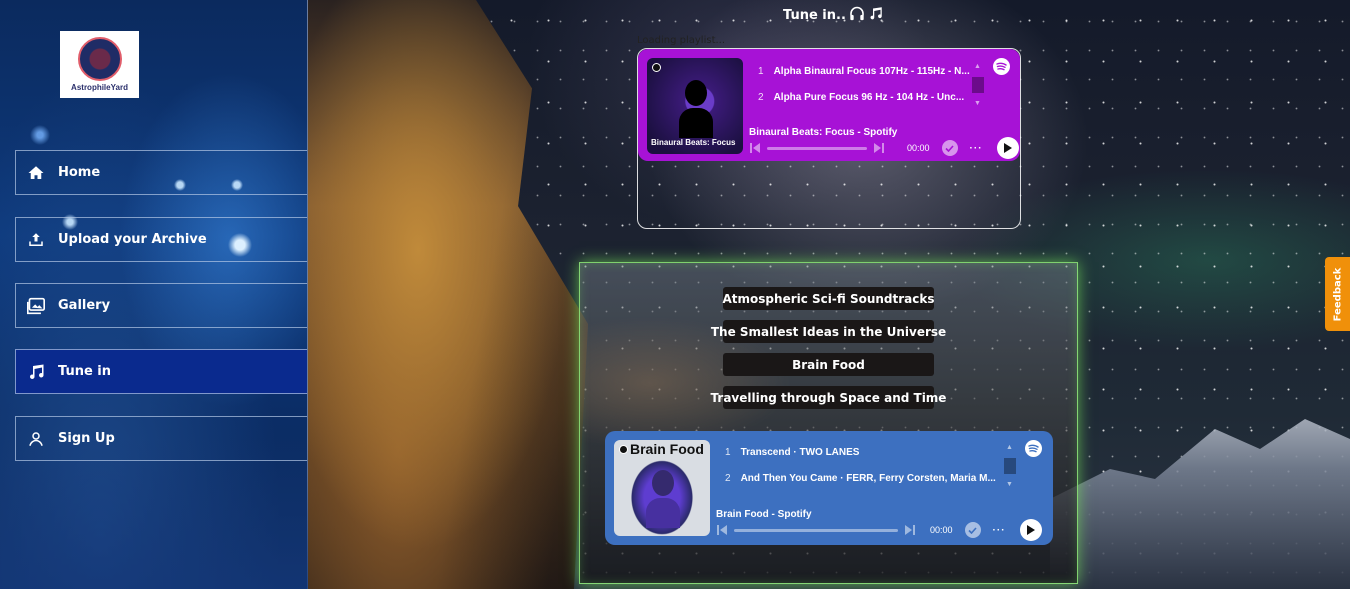  I want to click on sidebar-item-tune-in: Tune in, so click(161, 371).